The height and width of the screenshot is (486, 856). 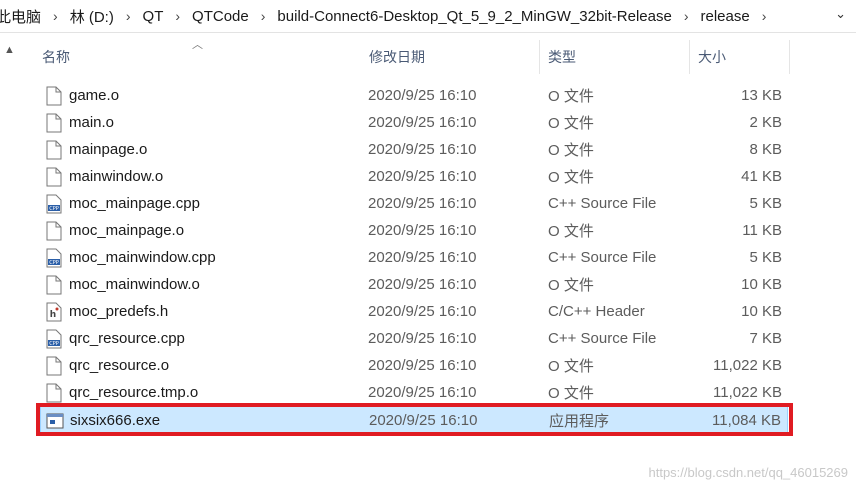 What do you see at coordinates (761, 95) in the screenshot?
I see `file-size: 13 KB` at bounding box center [761, 95].